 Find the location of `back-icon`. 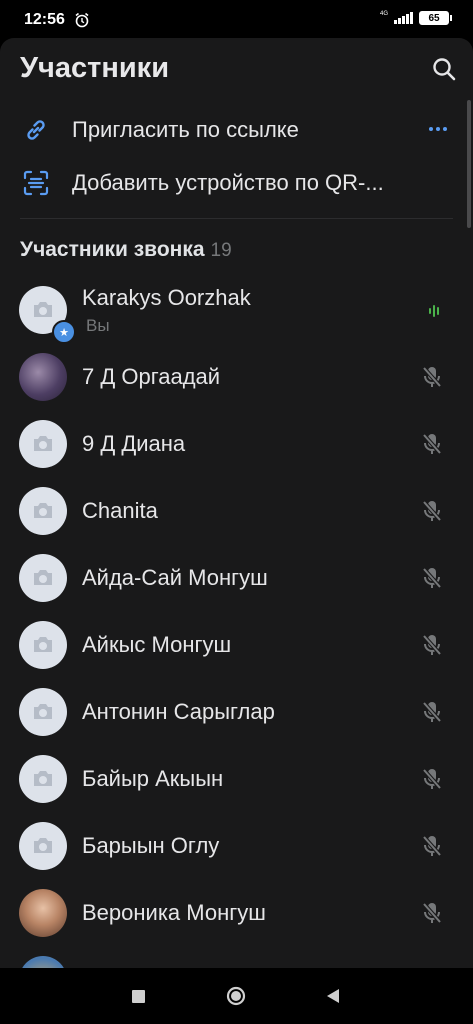

back-icon is located at coordinates (333, 996).